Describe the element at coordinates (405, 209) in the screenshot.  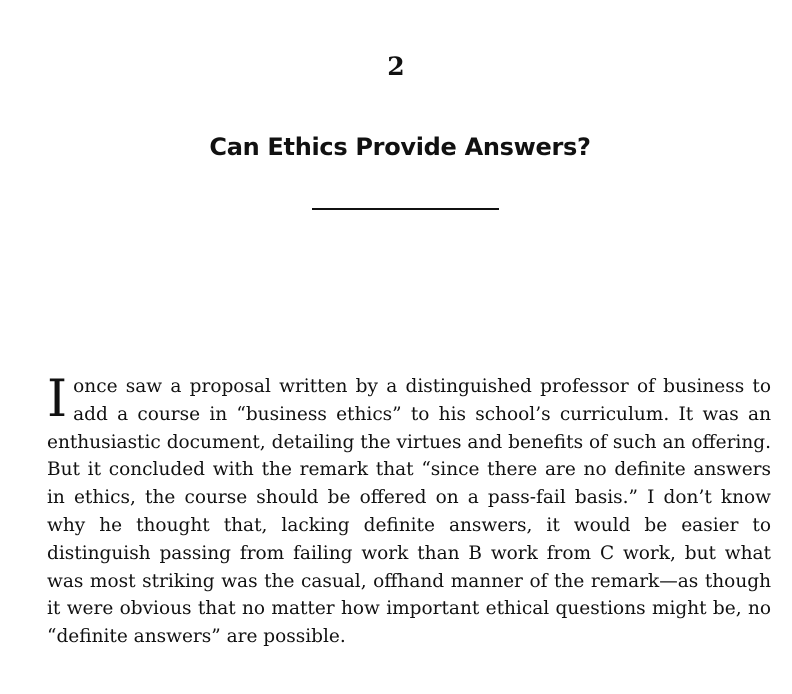
I see `title-rule` at that location.